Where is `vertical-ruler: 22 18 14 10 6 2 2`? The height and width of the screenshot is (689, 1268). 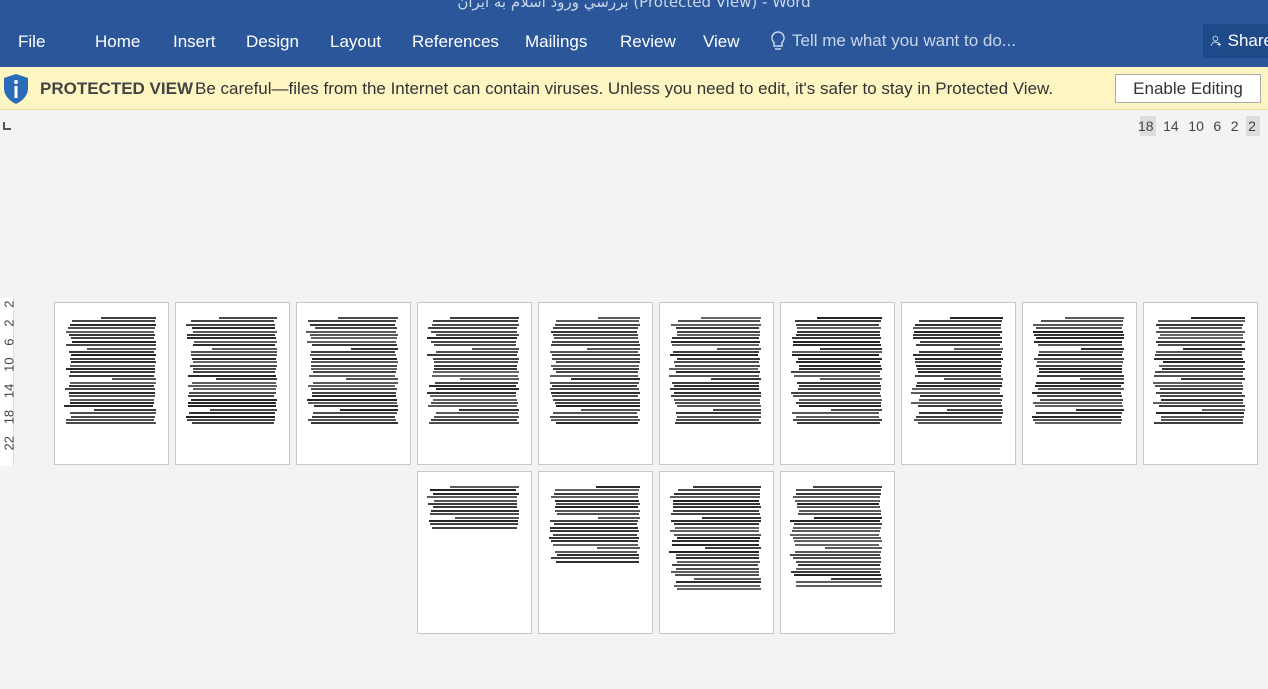
vertical-ruler: 22 18 14 10 6 2 2 is located at coordinates (8, 382).